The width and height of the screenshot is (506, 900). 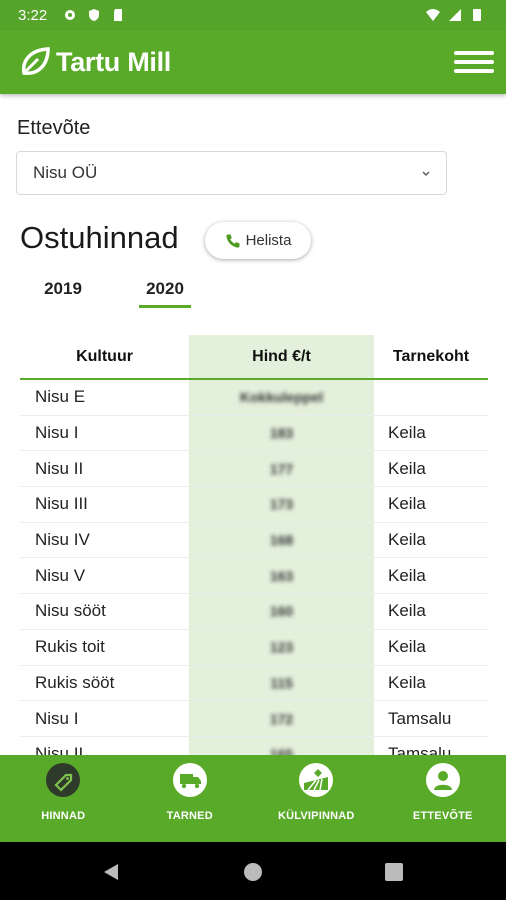 I want to click on cell-crop: Nisu sööt, so click(x=70, y=611).